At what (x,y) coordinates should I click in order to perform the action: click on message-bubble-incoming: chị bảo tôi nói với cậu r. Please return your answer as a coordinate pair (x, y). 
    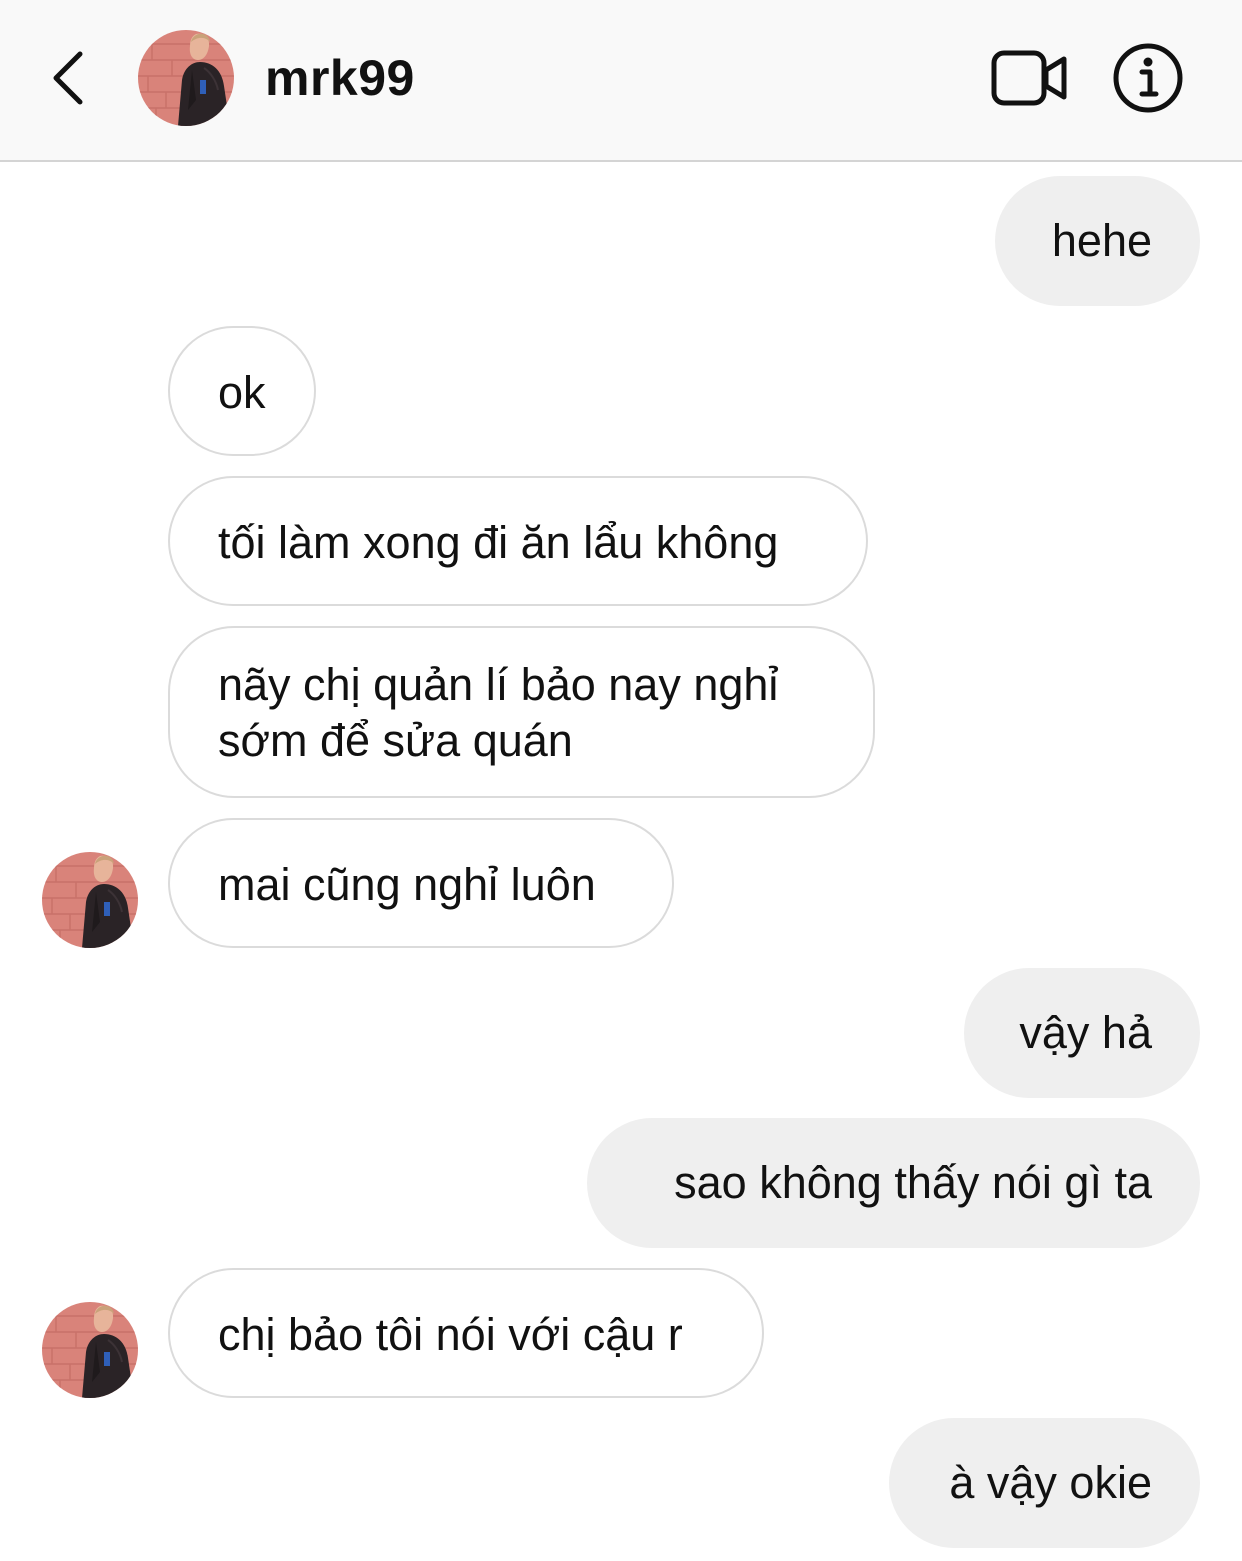
    Looking at the image, I should click on (466, 1333).